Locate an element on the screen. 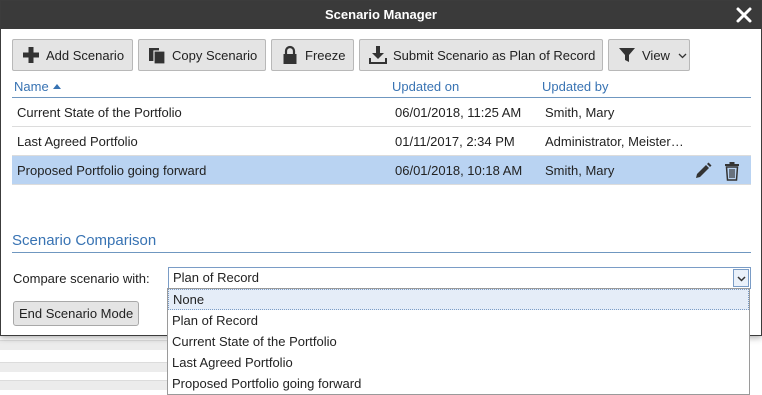  dialog-titlebar: Scenario Manager is located at coordinates (381, 15).